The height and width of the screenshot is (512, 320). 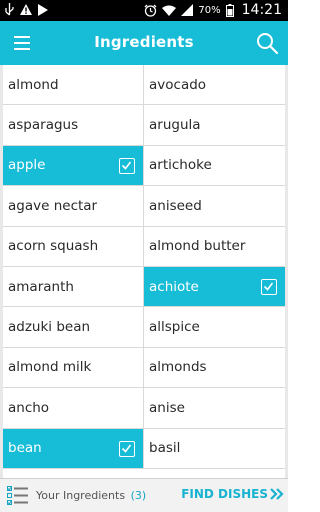 What do you see at coordinates (167, 407) in the screenshot?
I see `ingredient-label: anise` at bounding box center [167, 407].